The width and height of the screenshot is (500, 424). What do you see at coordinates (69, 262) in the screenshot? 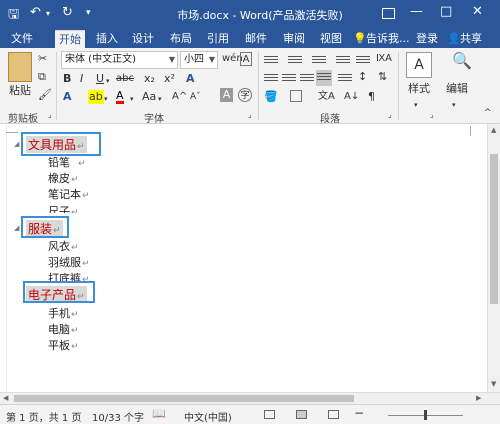
I see `list-item: 羽绒服↵` at bounding box center [69, 262].